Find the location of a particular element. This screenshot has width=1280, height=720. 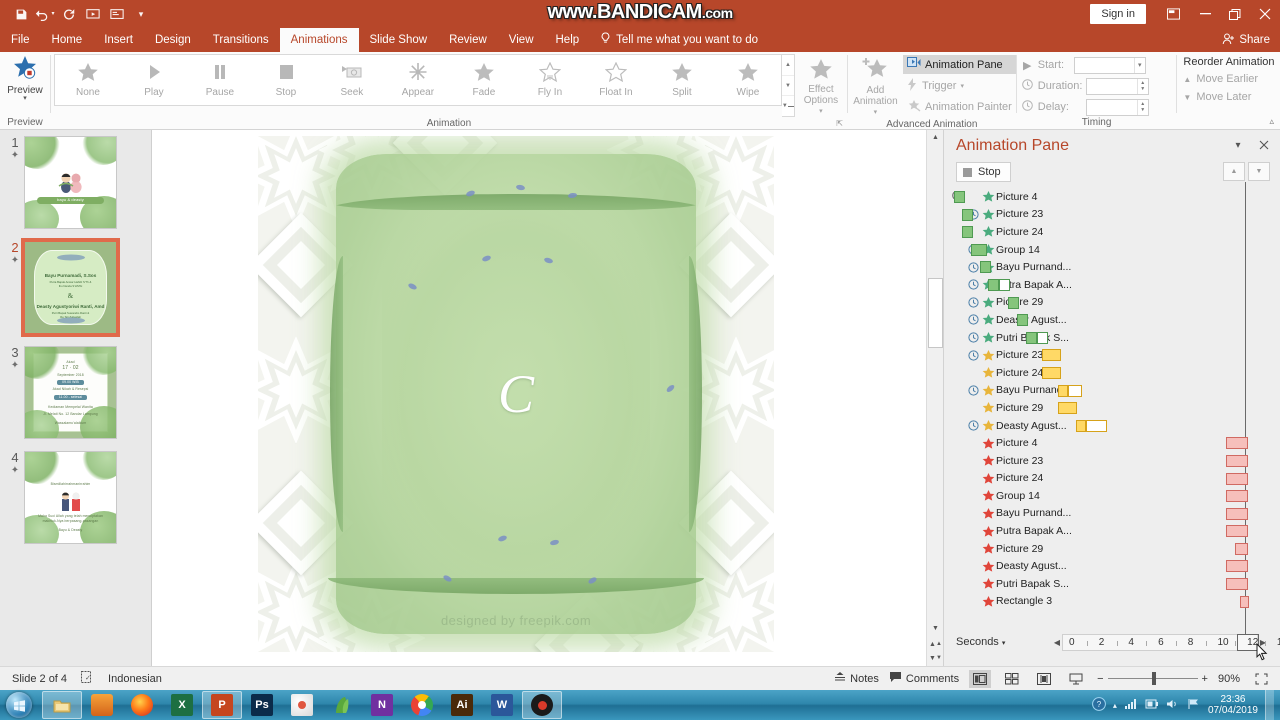

zoom-level-label: 90% is located at coordinates (1229, 679).